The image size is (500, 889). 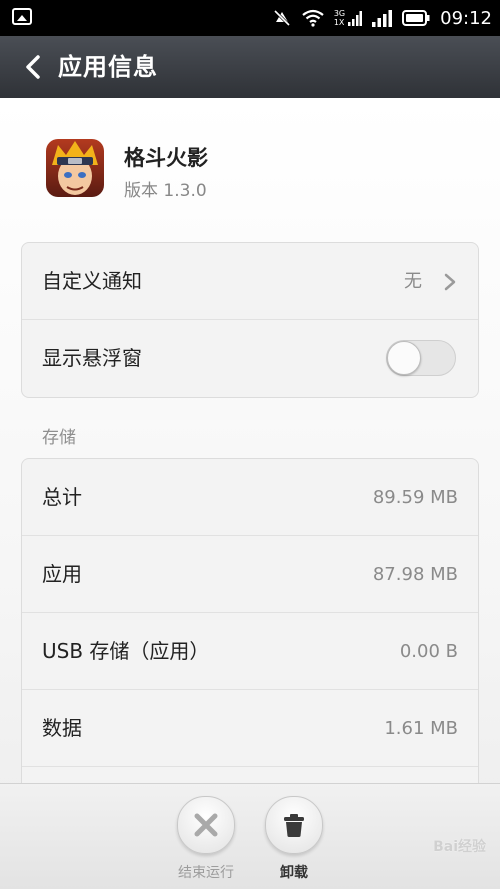 I want to click on gallery-notification-icon, so click(x=22, y=16).